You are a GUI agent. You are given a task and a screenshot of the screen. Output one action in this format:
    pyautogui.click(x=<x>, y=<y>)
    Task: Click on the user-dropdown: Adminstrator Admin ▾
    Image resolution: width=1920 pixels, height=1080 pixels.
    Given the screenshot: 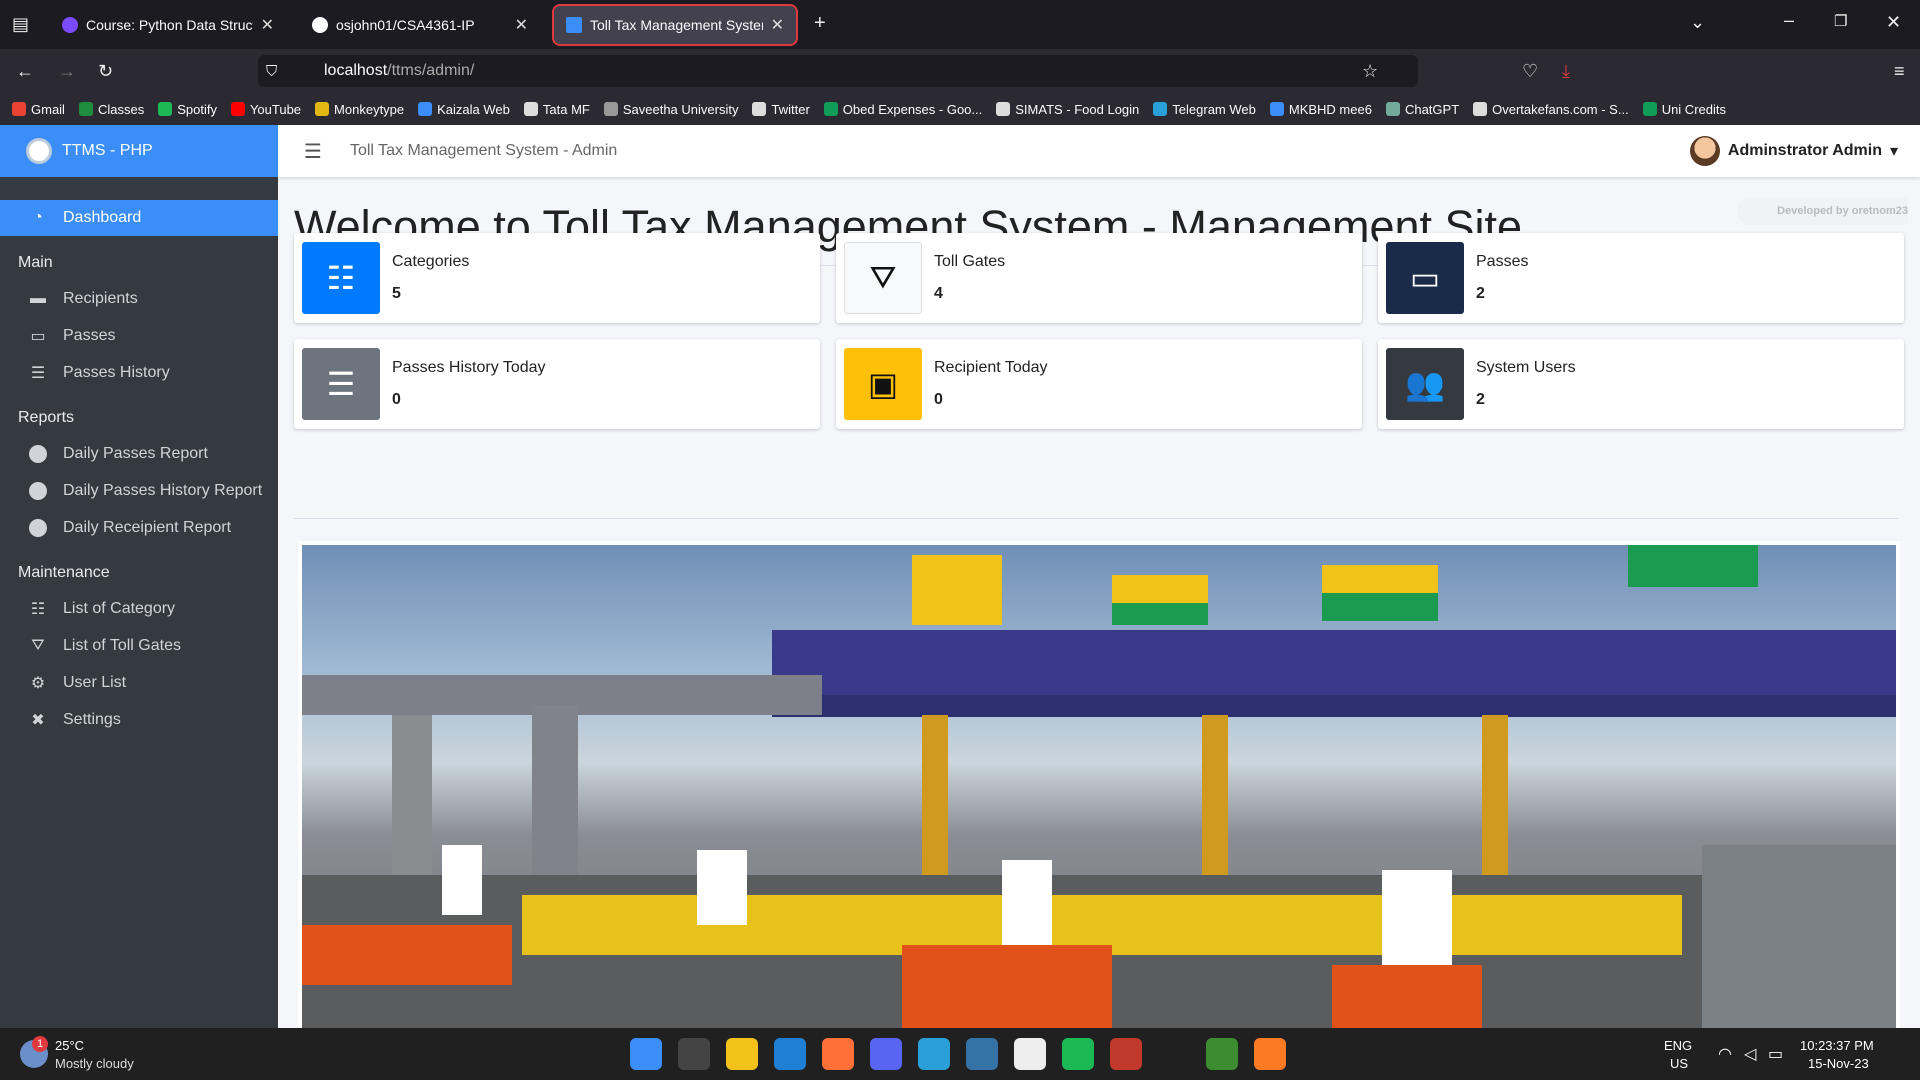 What is the action you would take?
    pyautogui.click(x=1793, y=151)
    